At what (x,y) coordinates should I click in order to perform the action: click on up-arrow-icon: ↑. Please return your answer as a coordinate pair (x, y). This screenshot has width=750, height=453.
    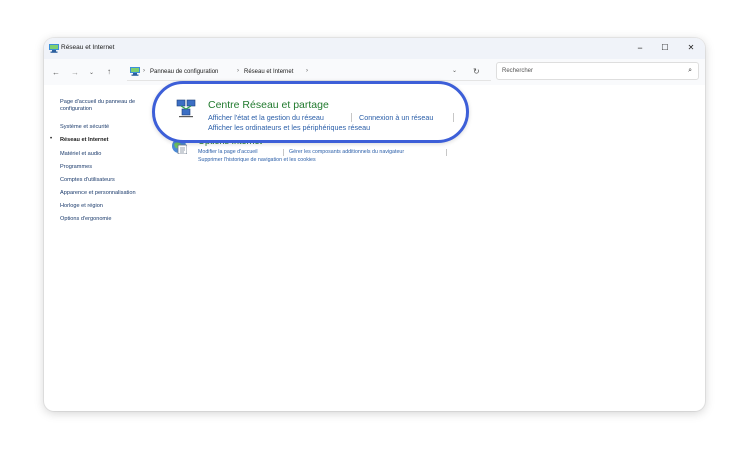
    Looking at the image, I should click on (109, 72).